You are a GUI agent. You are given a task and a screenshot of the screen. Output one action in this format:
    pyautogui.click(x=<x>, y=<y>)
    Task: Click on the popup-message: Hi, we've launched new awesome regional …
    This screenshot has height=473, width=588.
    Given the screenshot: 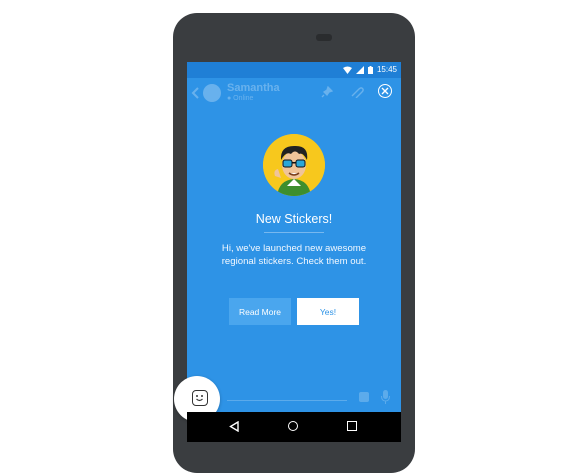 What is the action you would take?
    pyautogui.click(x=294, y=255)
    